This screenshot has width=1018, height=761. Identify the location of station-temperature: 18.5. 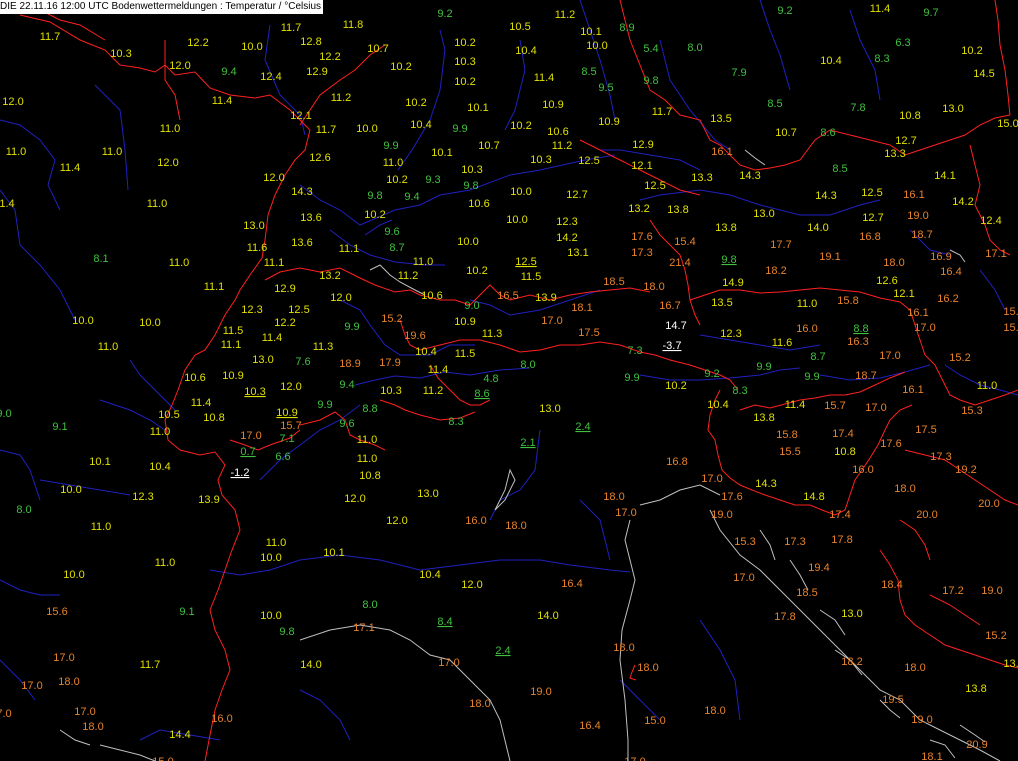
(613, 282).